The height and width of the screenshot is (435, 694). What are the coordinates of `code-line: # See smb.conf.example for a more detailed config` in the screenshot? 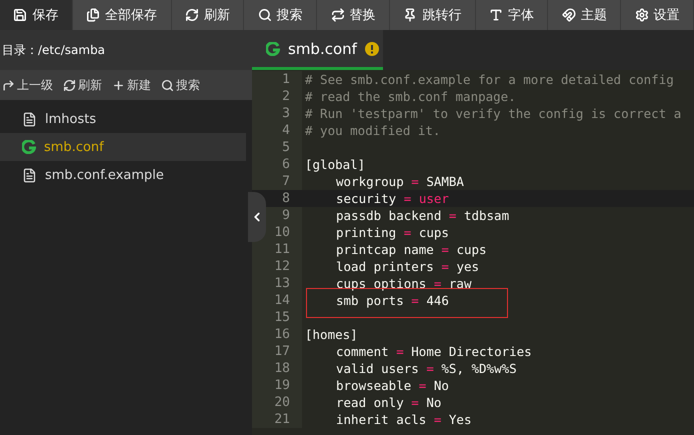 It's located at (489, 79).